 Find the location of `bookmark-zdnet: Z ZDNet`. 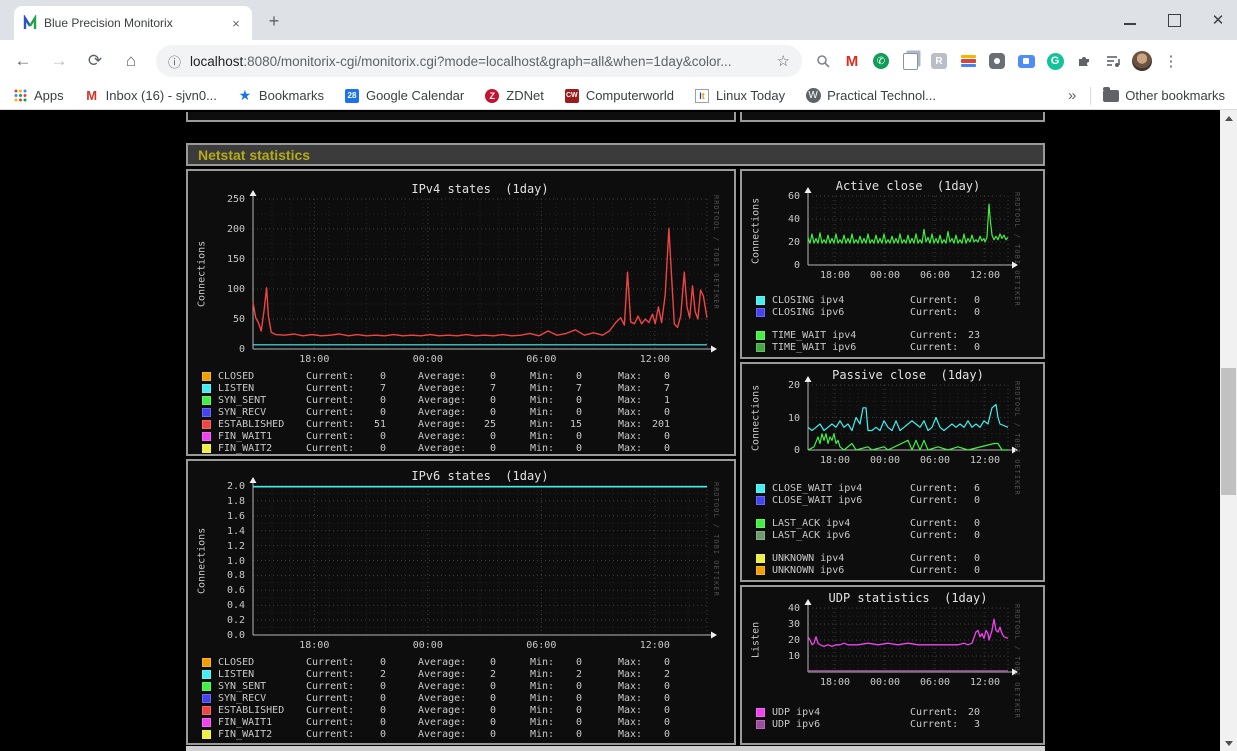

bookmark-zdnet: Z ZDNet is located at coordinates (514, 96).